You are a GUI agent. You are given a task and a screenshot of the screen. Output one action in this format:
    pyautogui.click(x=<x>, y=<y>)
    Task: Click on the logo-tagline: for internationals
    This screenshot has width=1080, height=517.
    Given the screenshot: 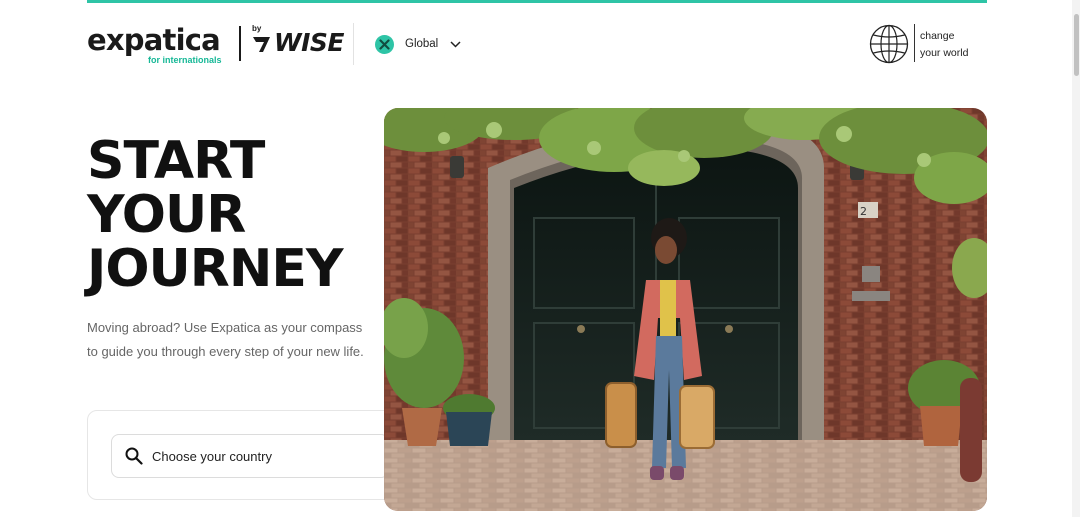 What is the action you would take?
    pyautogui.click(x=185, y=60)
    